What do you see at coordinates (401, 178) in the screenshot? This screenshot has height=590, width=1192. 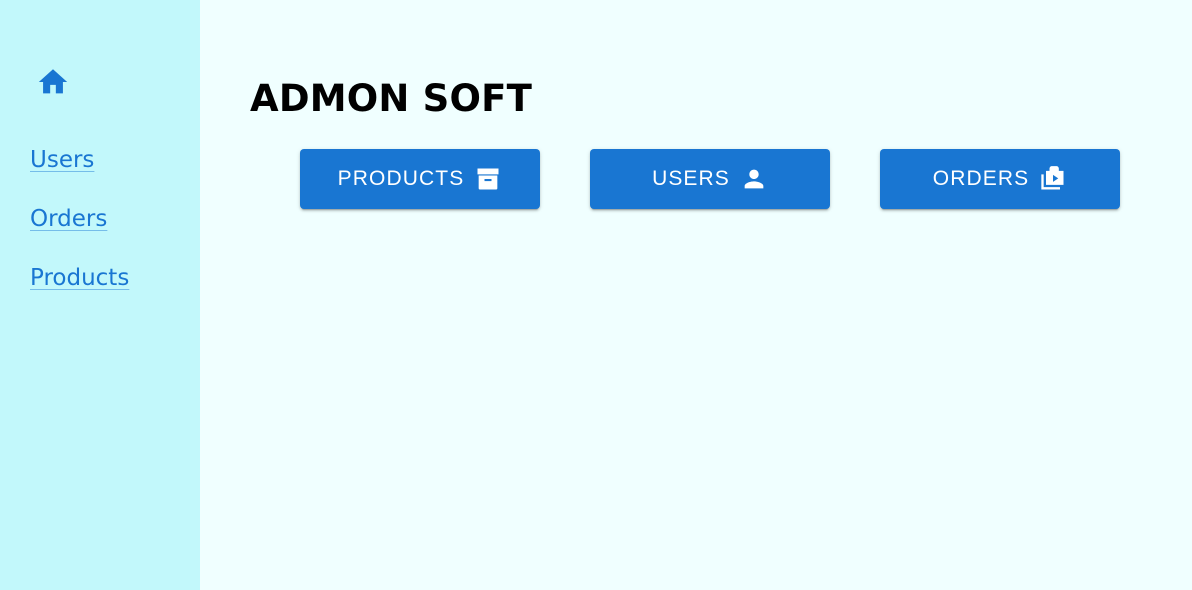 I see `products-button-label: PRODUCTS` at bounding box center [401, 178].